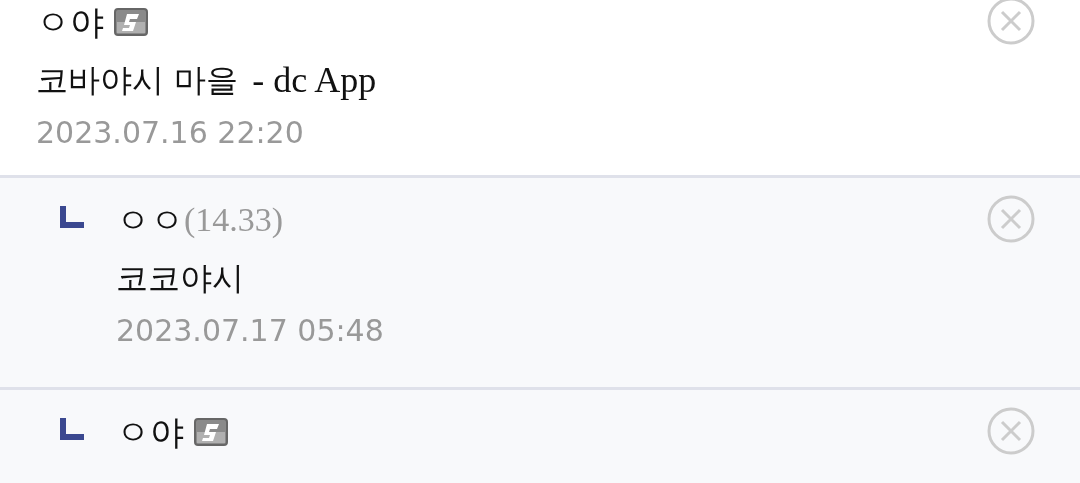  What do you see at coordinates (314, 80) in the screenshot?
I see `signature-text: - dc App` at bounding box center [314, 80].